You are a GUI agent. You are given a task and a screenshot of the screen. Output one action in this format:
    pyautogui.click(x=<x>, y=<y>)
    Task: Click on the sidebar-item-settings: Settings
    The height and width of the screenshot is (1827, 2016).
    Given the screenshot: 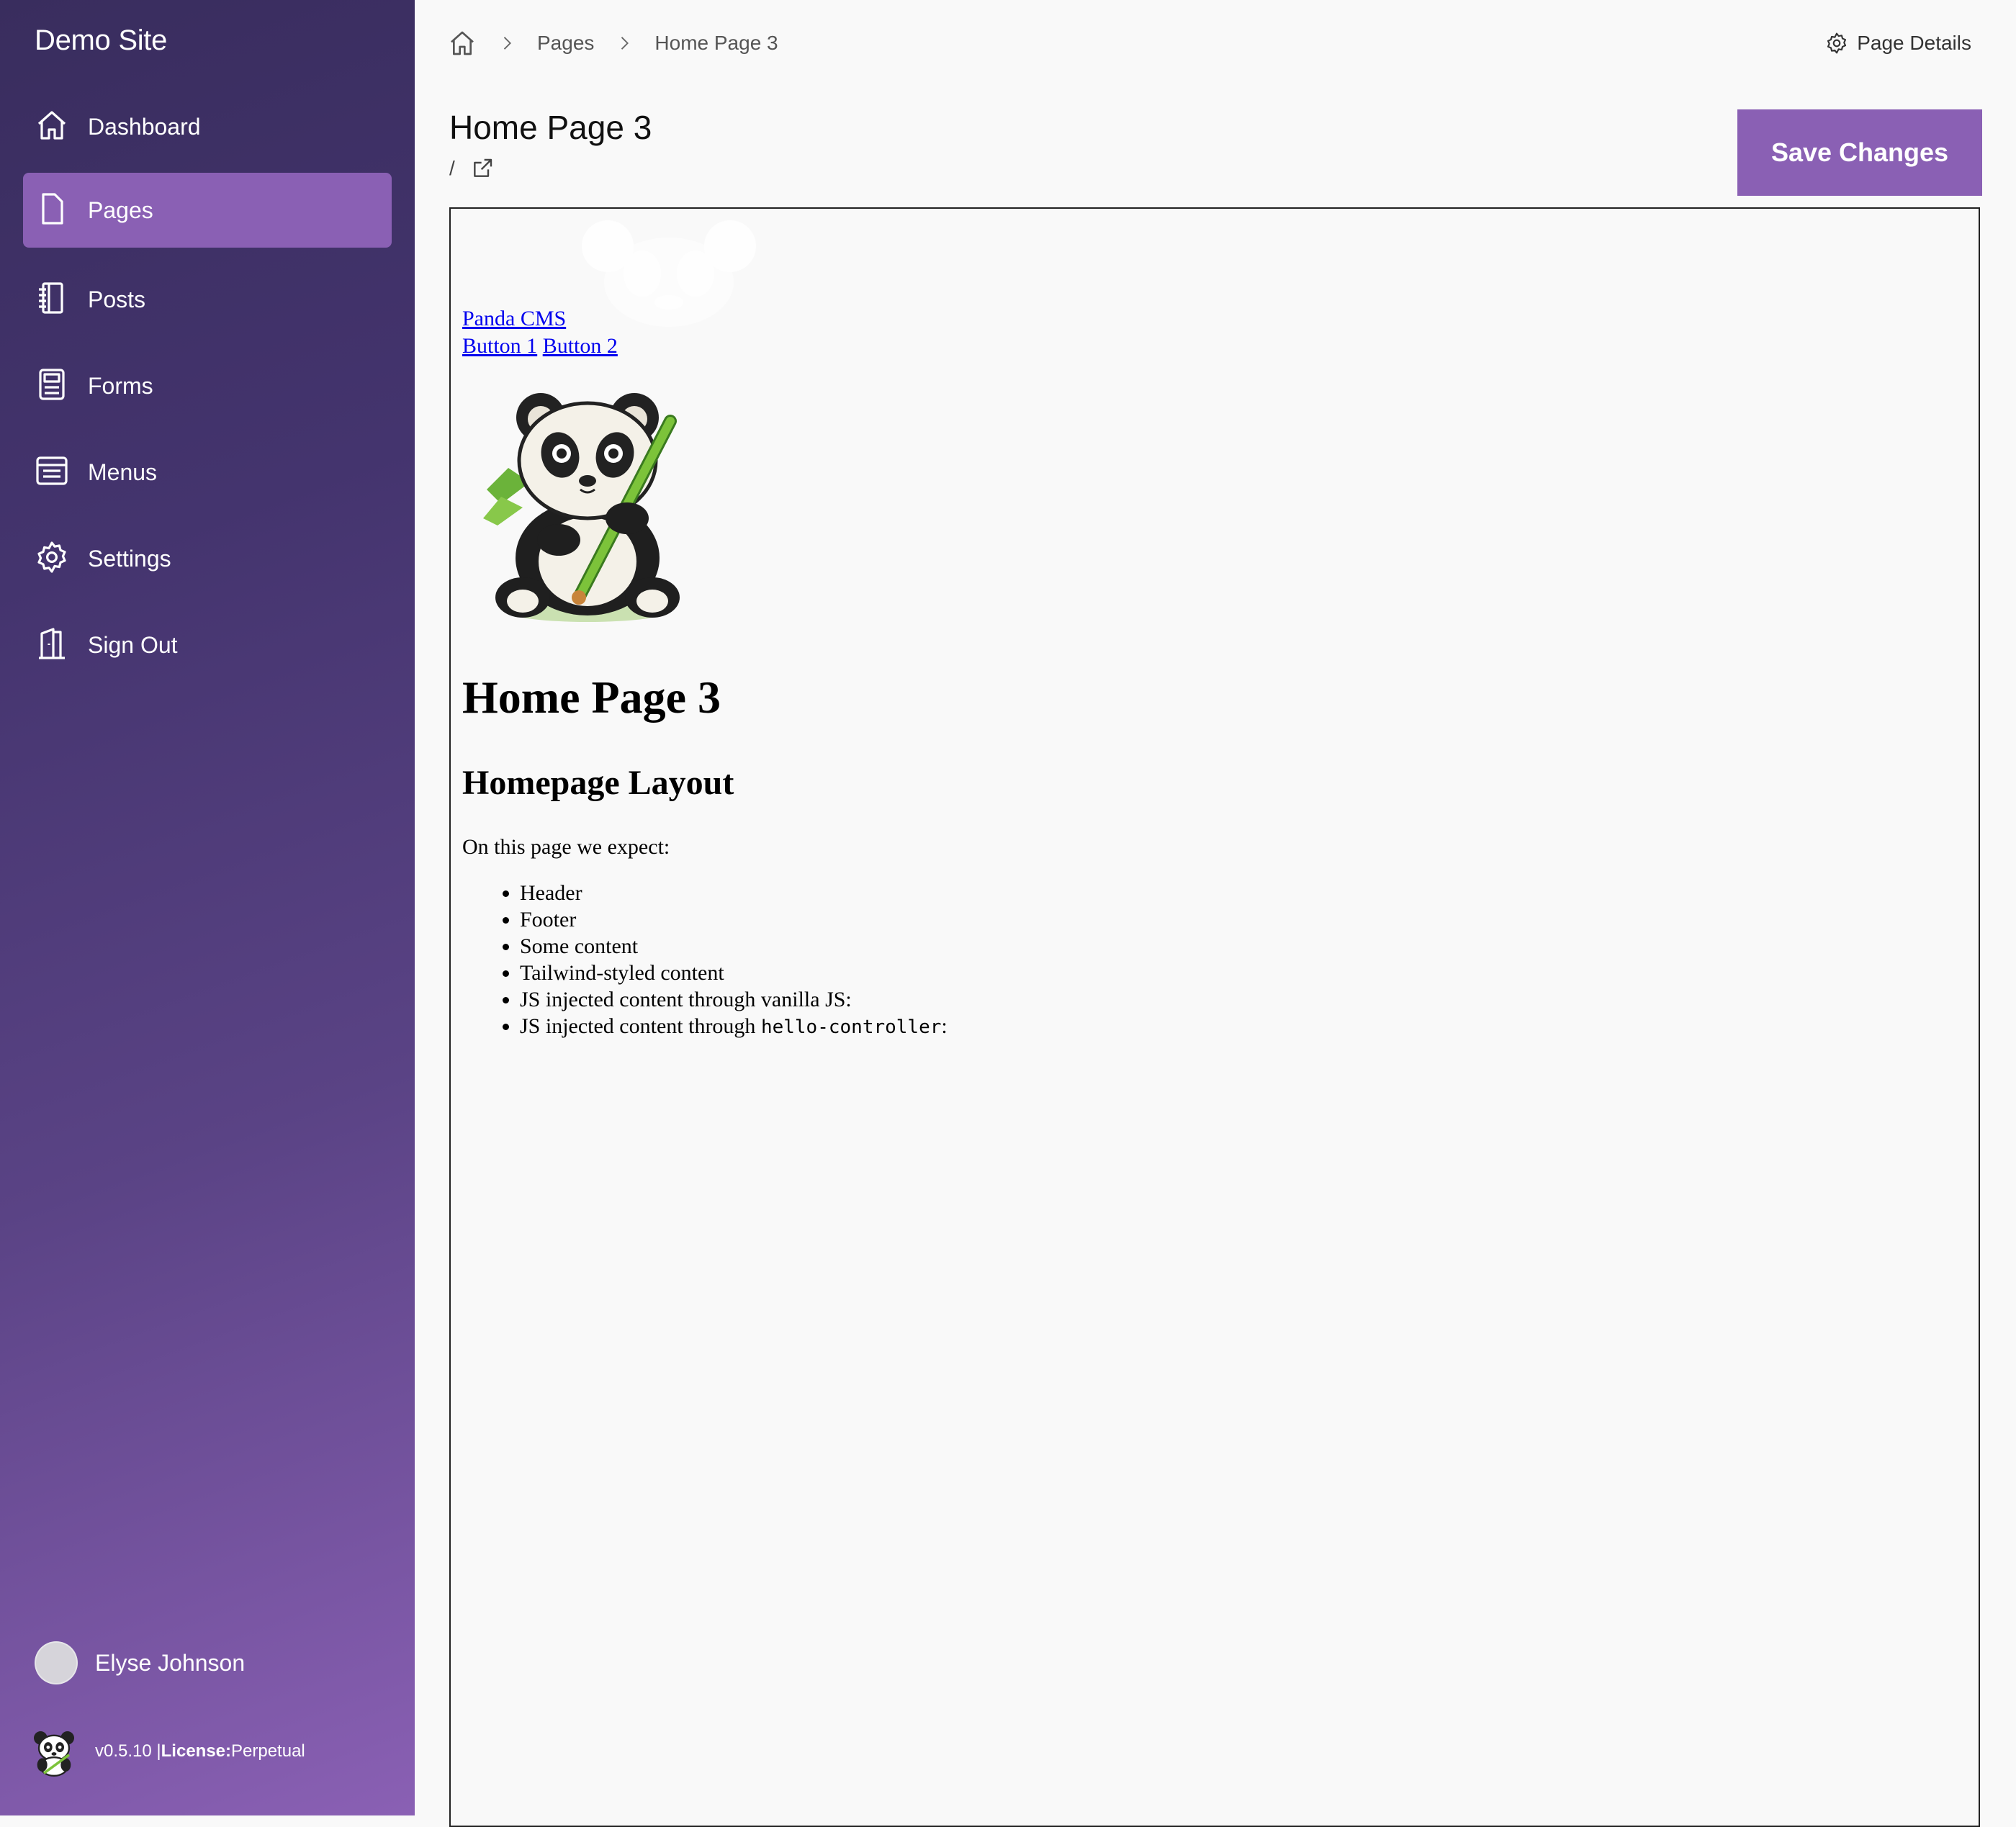 What is the action you would take?
    pyautogui.click(x=207, y=558)
    